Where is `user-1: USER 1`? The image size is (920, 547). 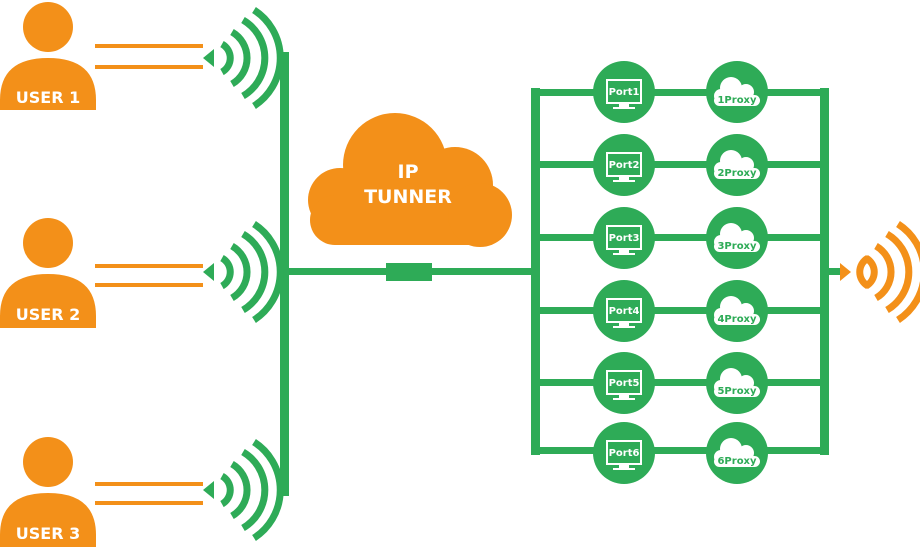 user-1: USER 1 is located at coordinates (101, 56).